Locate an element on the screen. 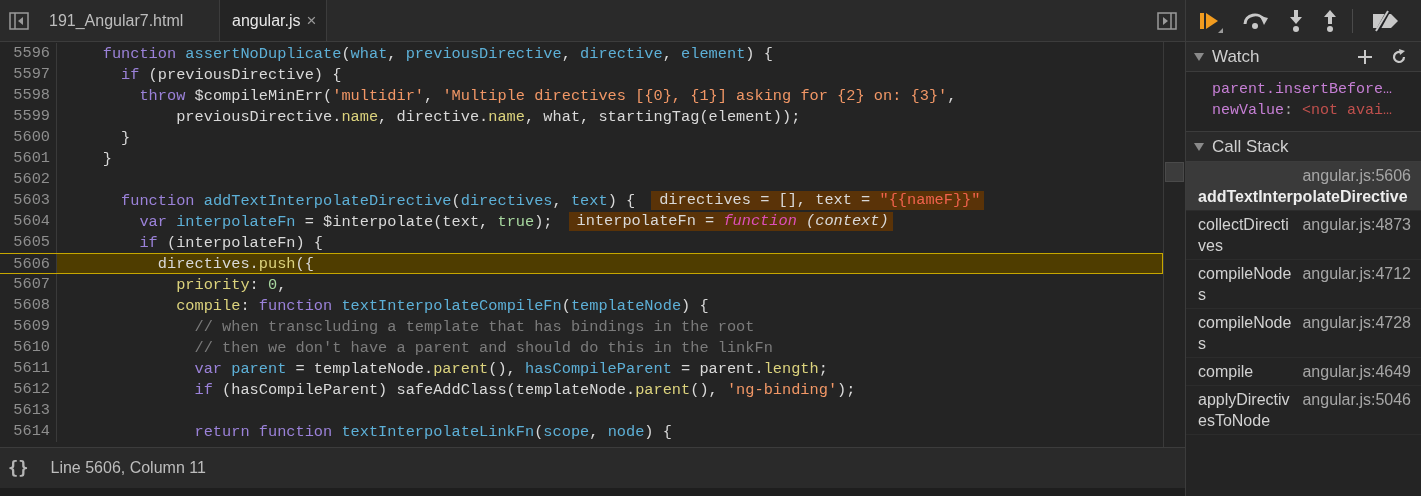 This screenshot has width=1421, height=496. cursor-position: Line 5606, Column 11 is located at coordinates (128, 468).